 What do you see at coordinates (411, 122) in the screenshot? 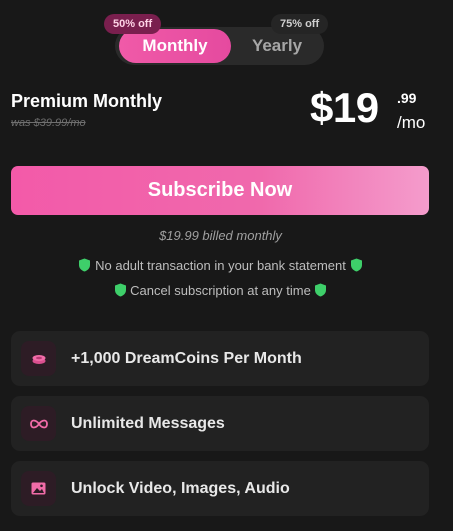
I see `price-period: /mo` at bounding box center [411, 122].